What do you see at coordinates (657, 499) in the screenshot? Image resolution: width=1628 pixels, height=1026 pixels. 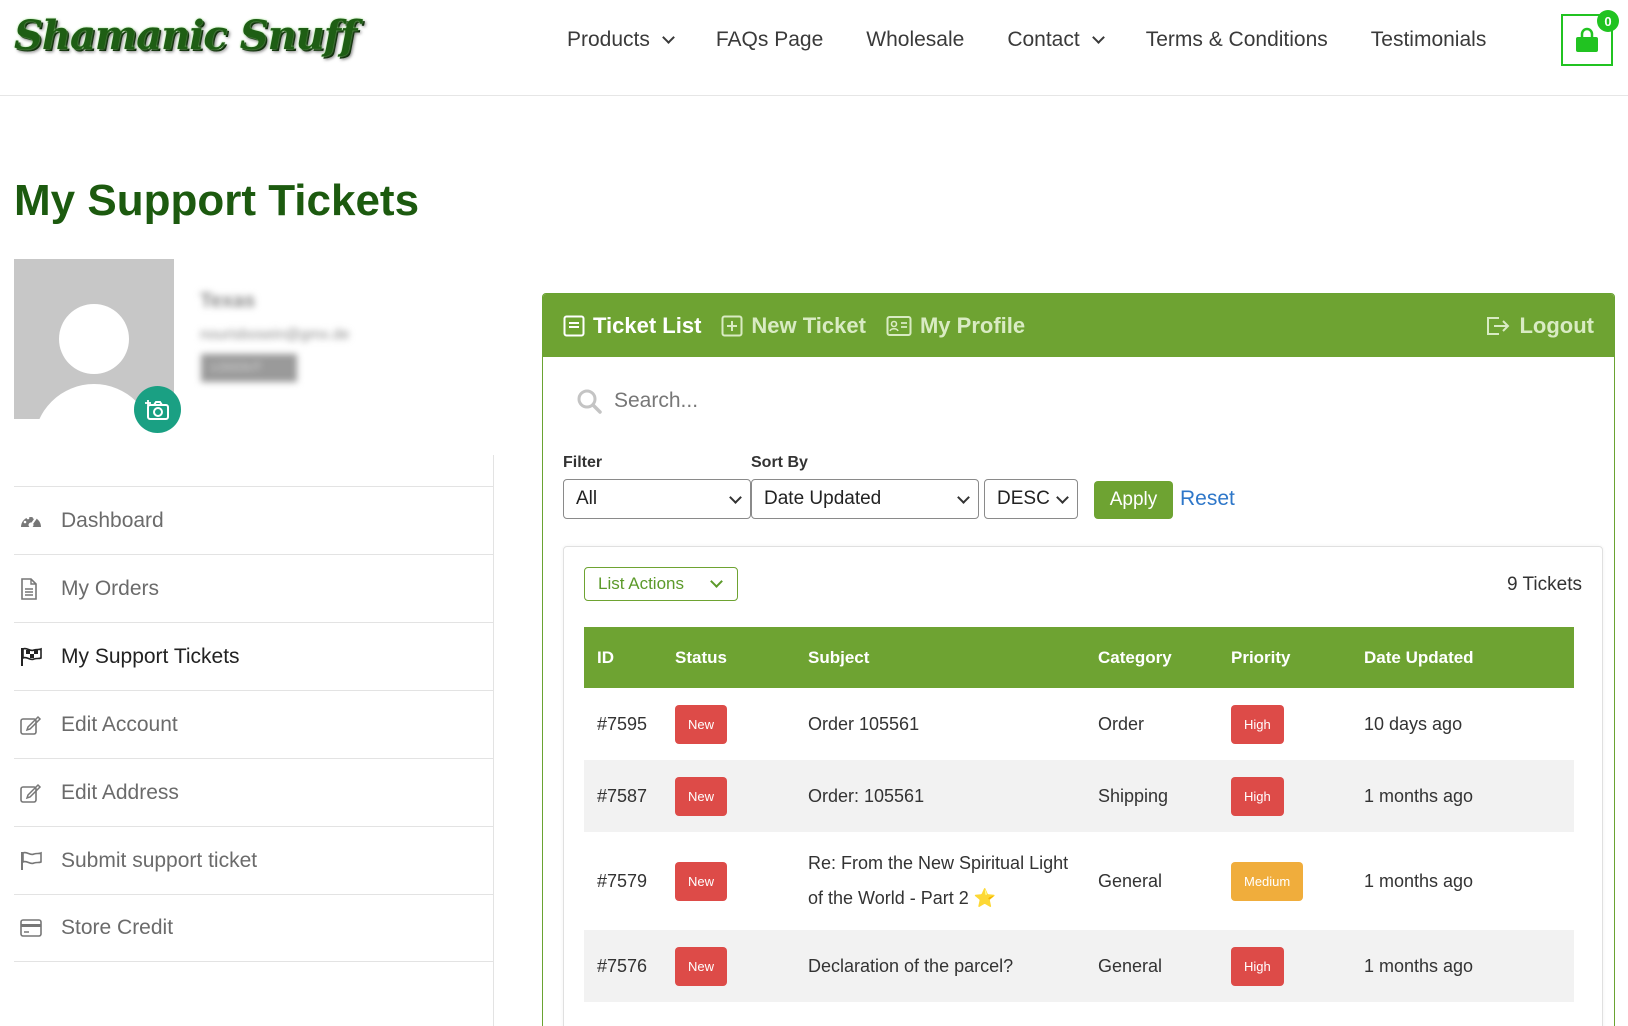 I see `filter-select: All` at bounding box center [657, 499].